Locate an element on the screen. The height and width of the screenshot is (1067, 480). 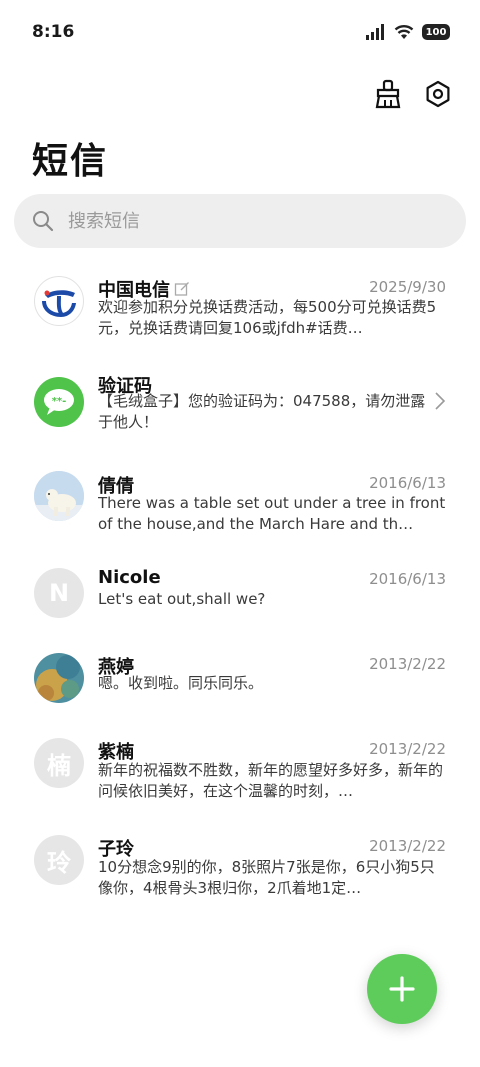
page-title: 短信 is located at coordinates (70, 161).